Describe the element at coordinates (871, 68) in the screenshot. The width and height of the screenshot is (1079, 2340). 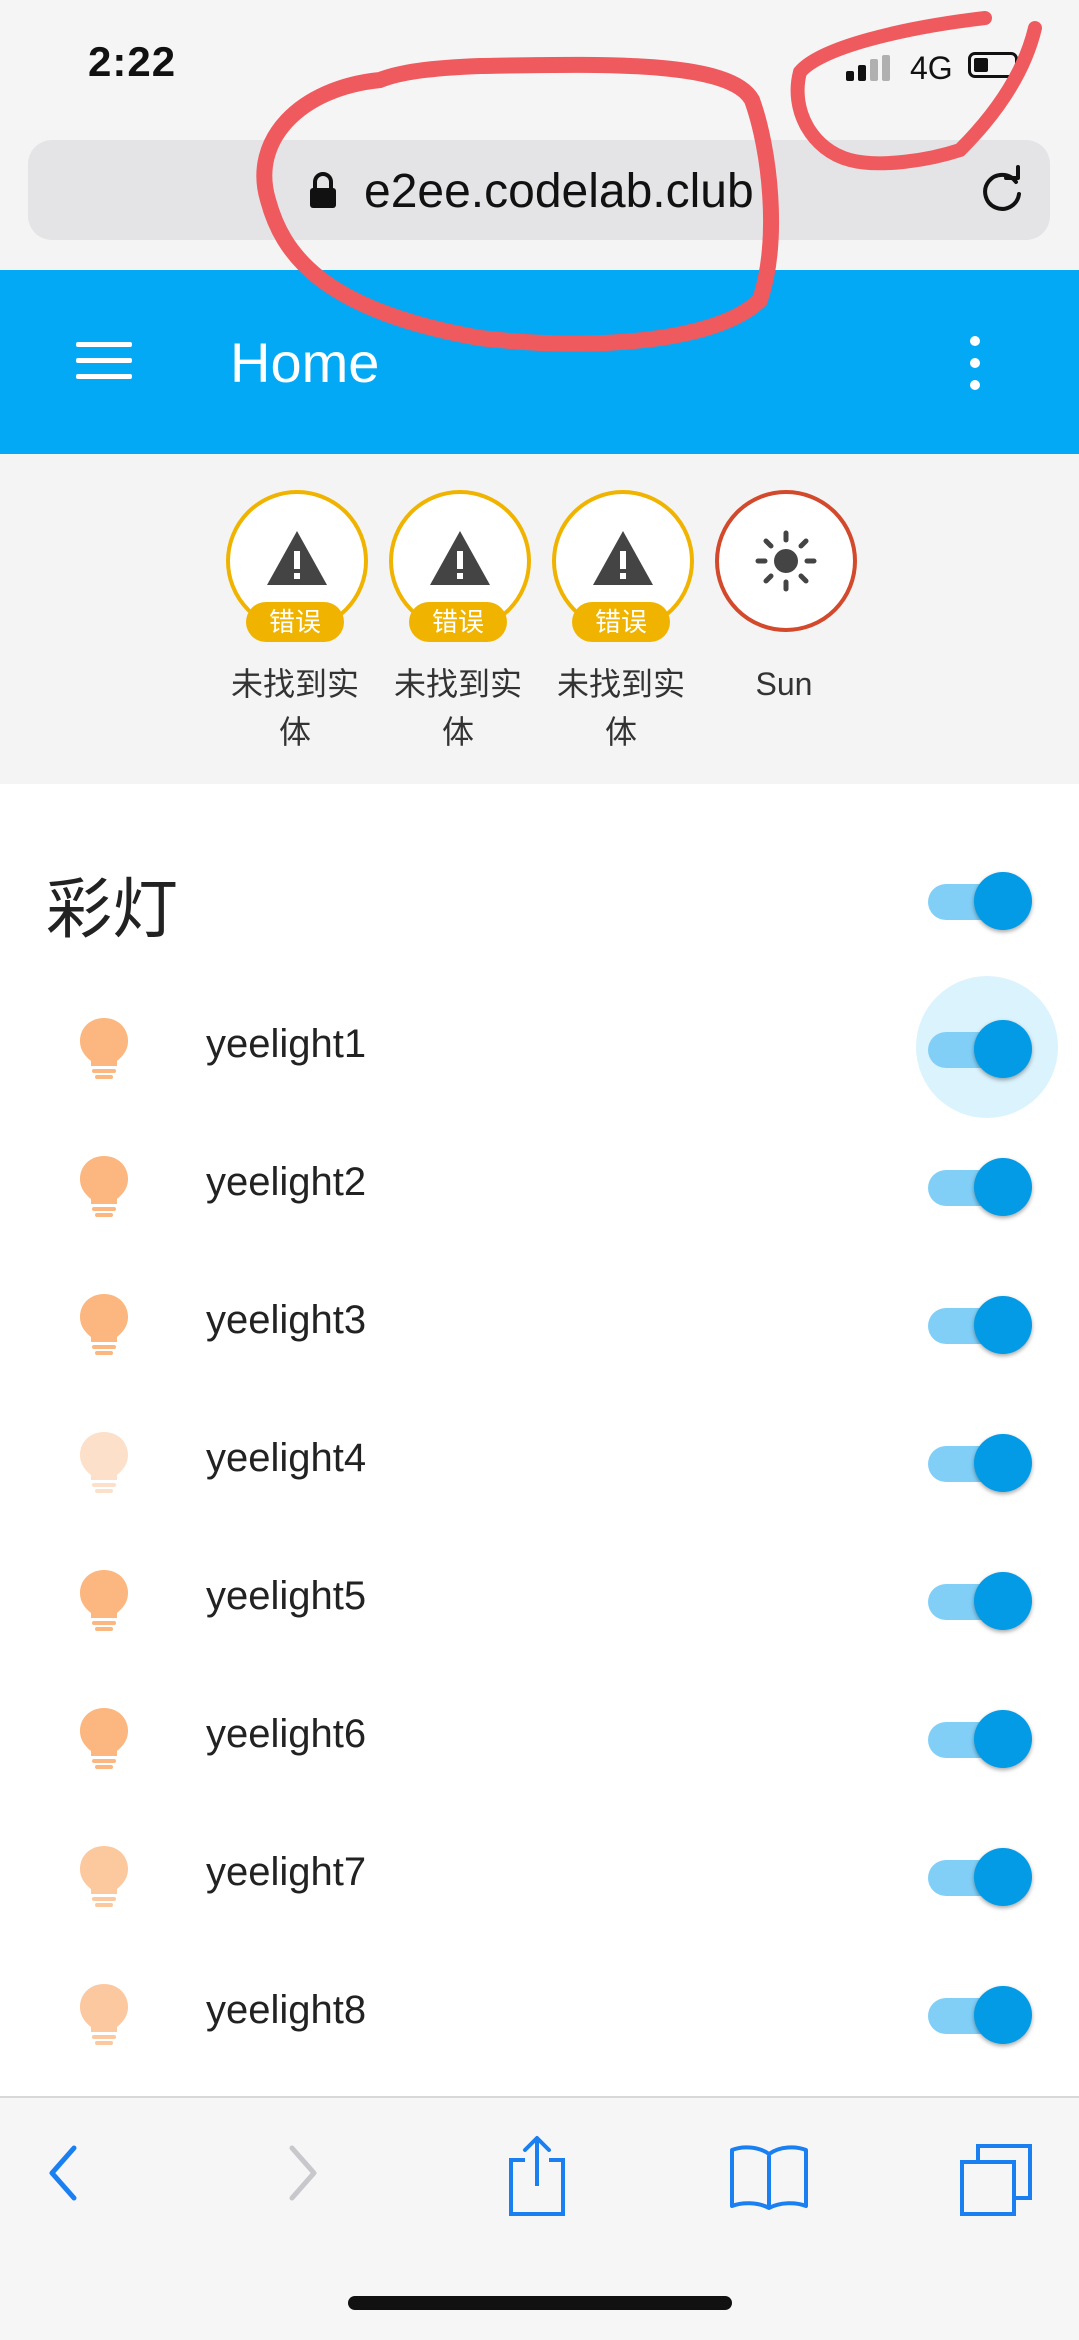
I see `cellular-signal-icon` at that location.